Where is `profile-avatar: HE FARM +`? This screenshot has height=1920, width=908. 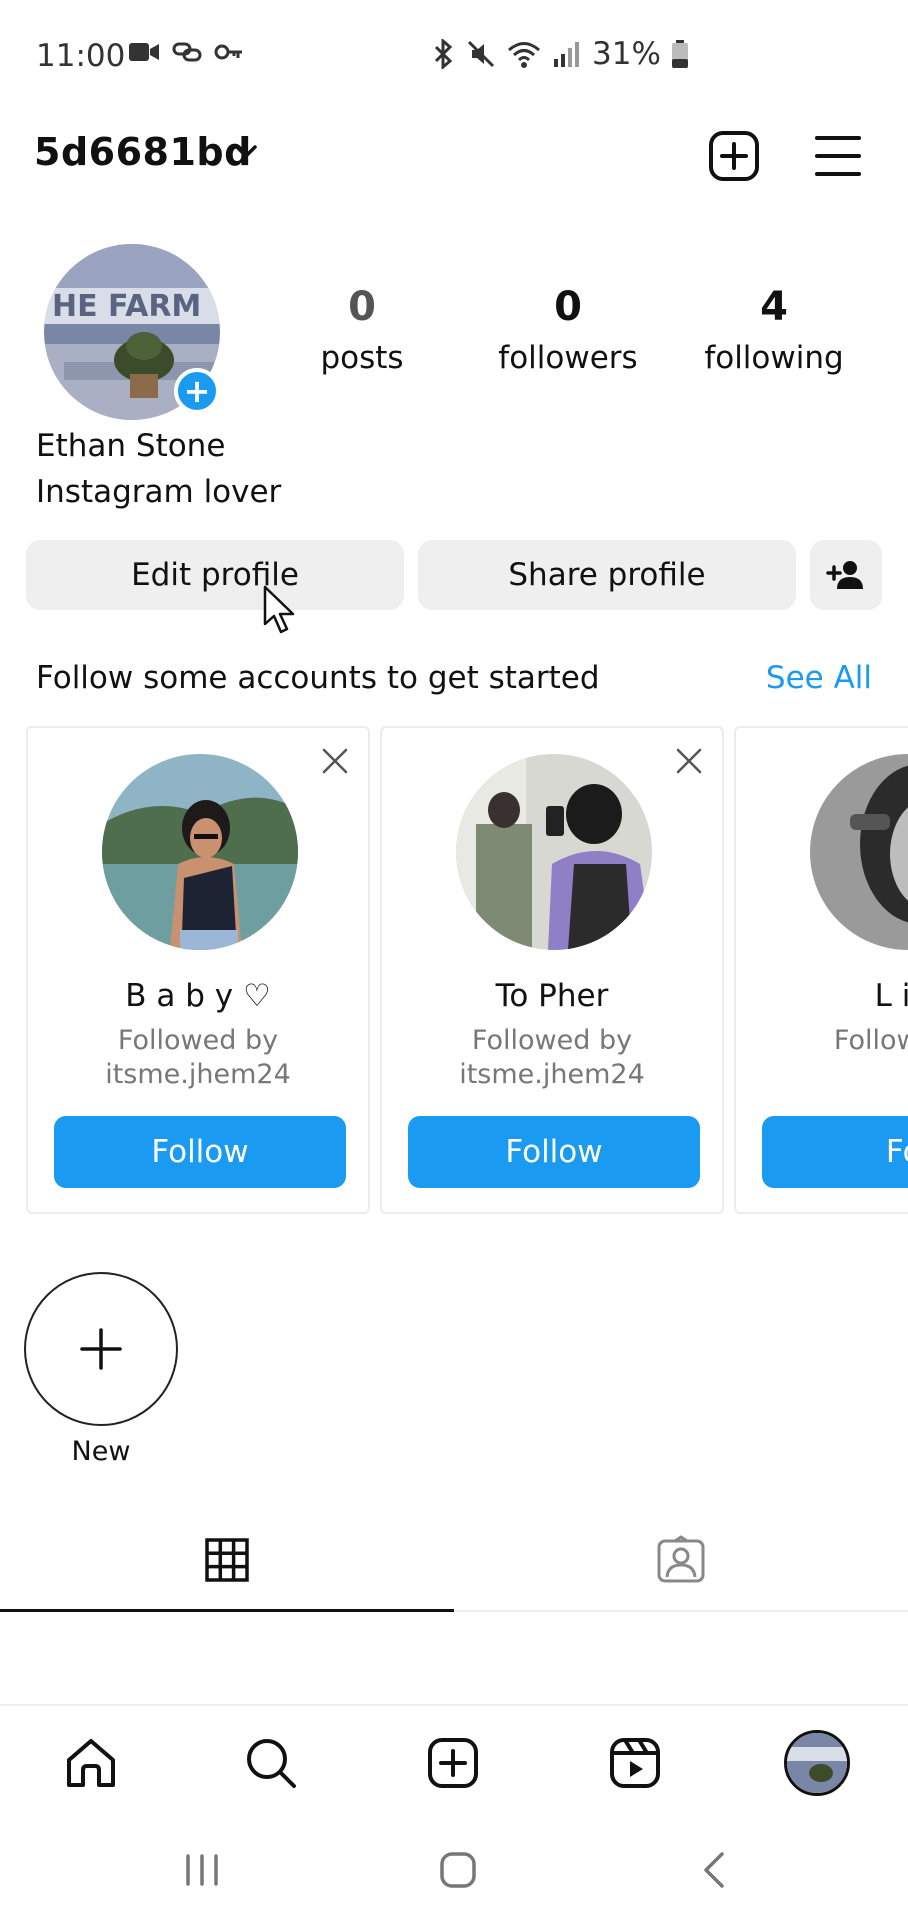
profile-avatar: HE FARM + is located at coordinates (132, 332).